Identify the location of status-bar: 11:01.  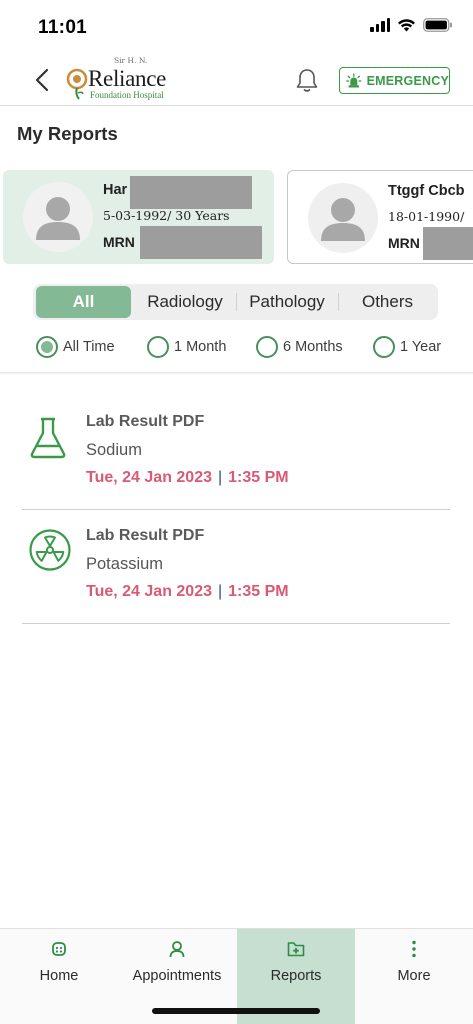
(236, 28).